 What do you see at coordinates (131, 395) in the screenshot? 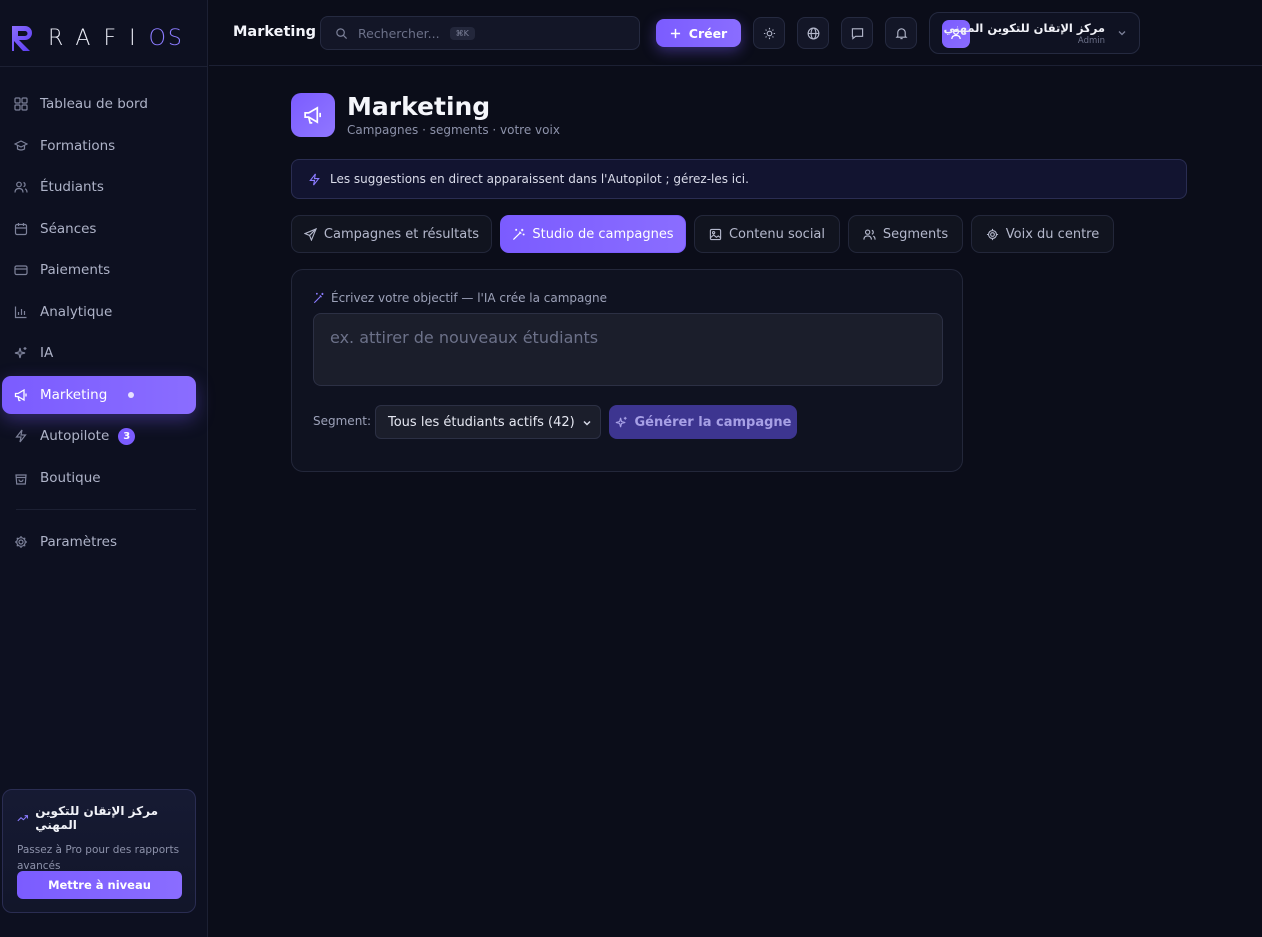
I see `active-dot` at bounding box center [131, 395].